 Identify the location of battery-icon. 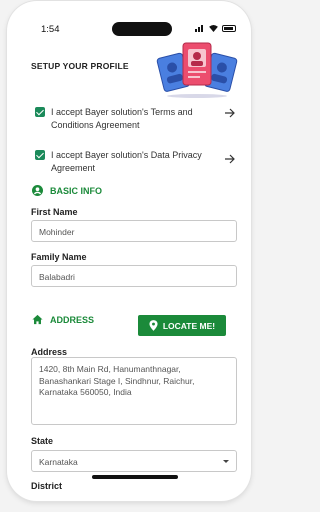
(229, 28).